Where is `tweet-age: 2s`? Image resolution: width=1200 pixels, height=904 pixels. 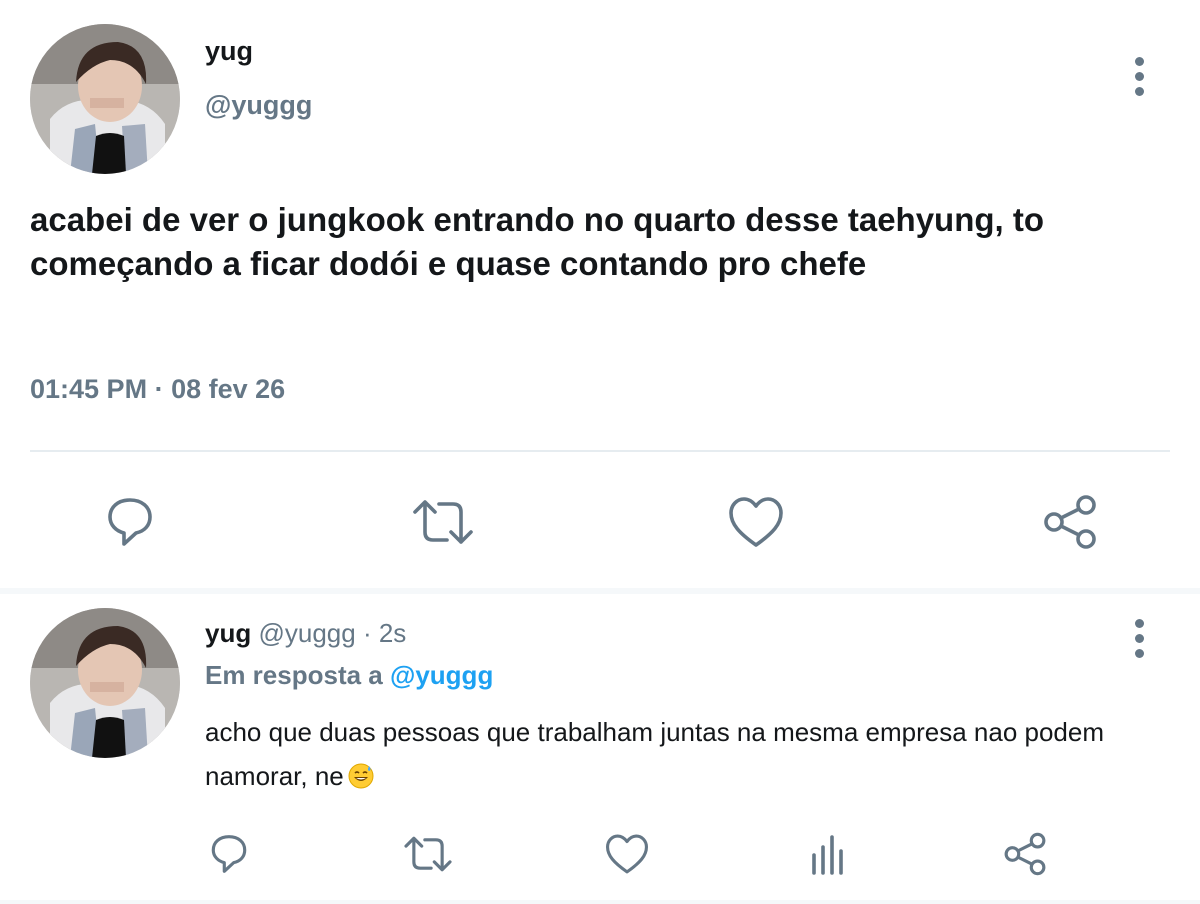
tweet-age: 2s is located at coordinates (392, 633).